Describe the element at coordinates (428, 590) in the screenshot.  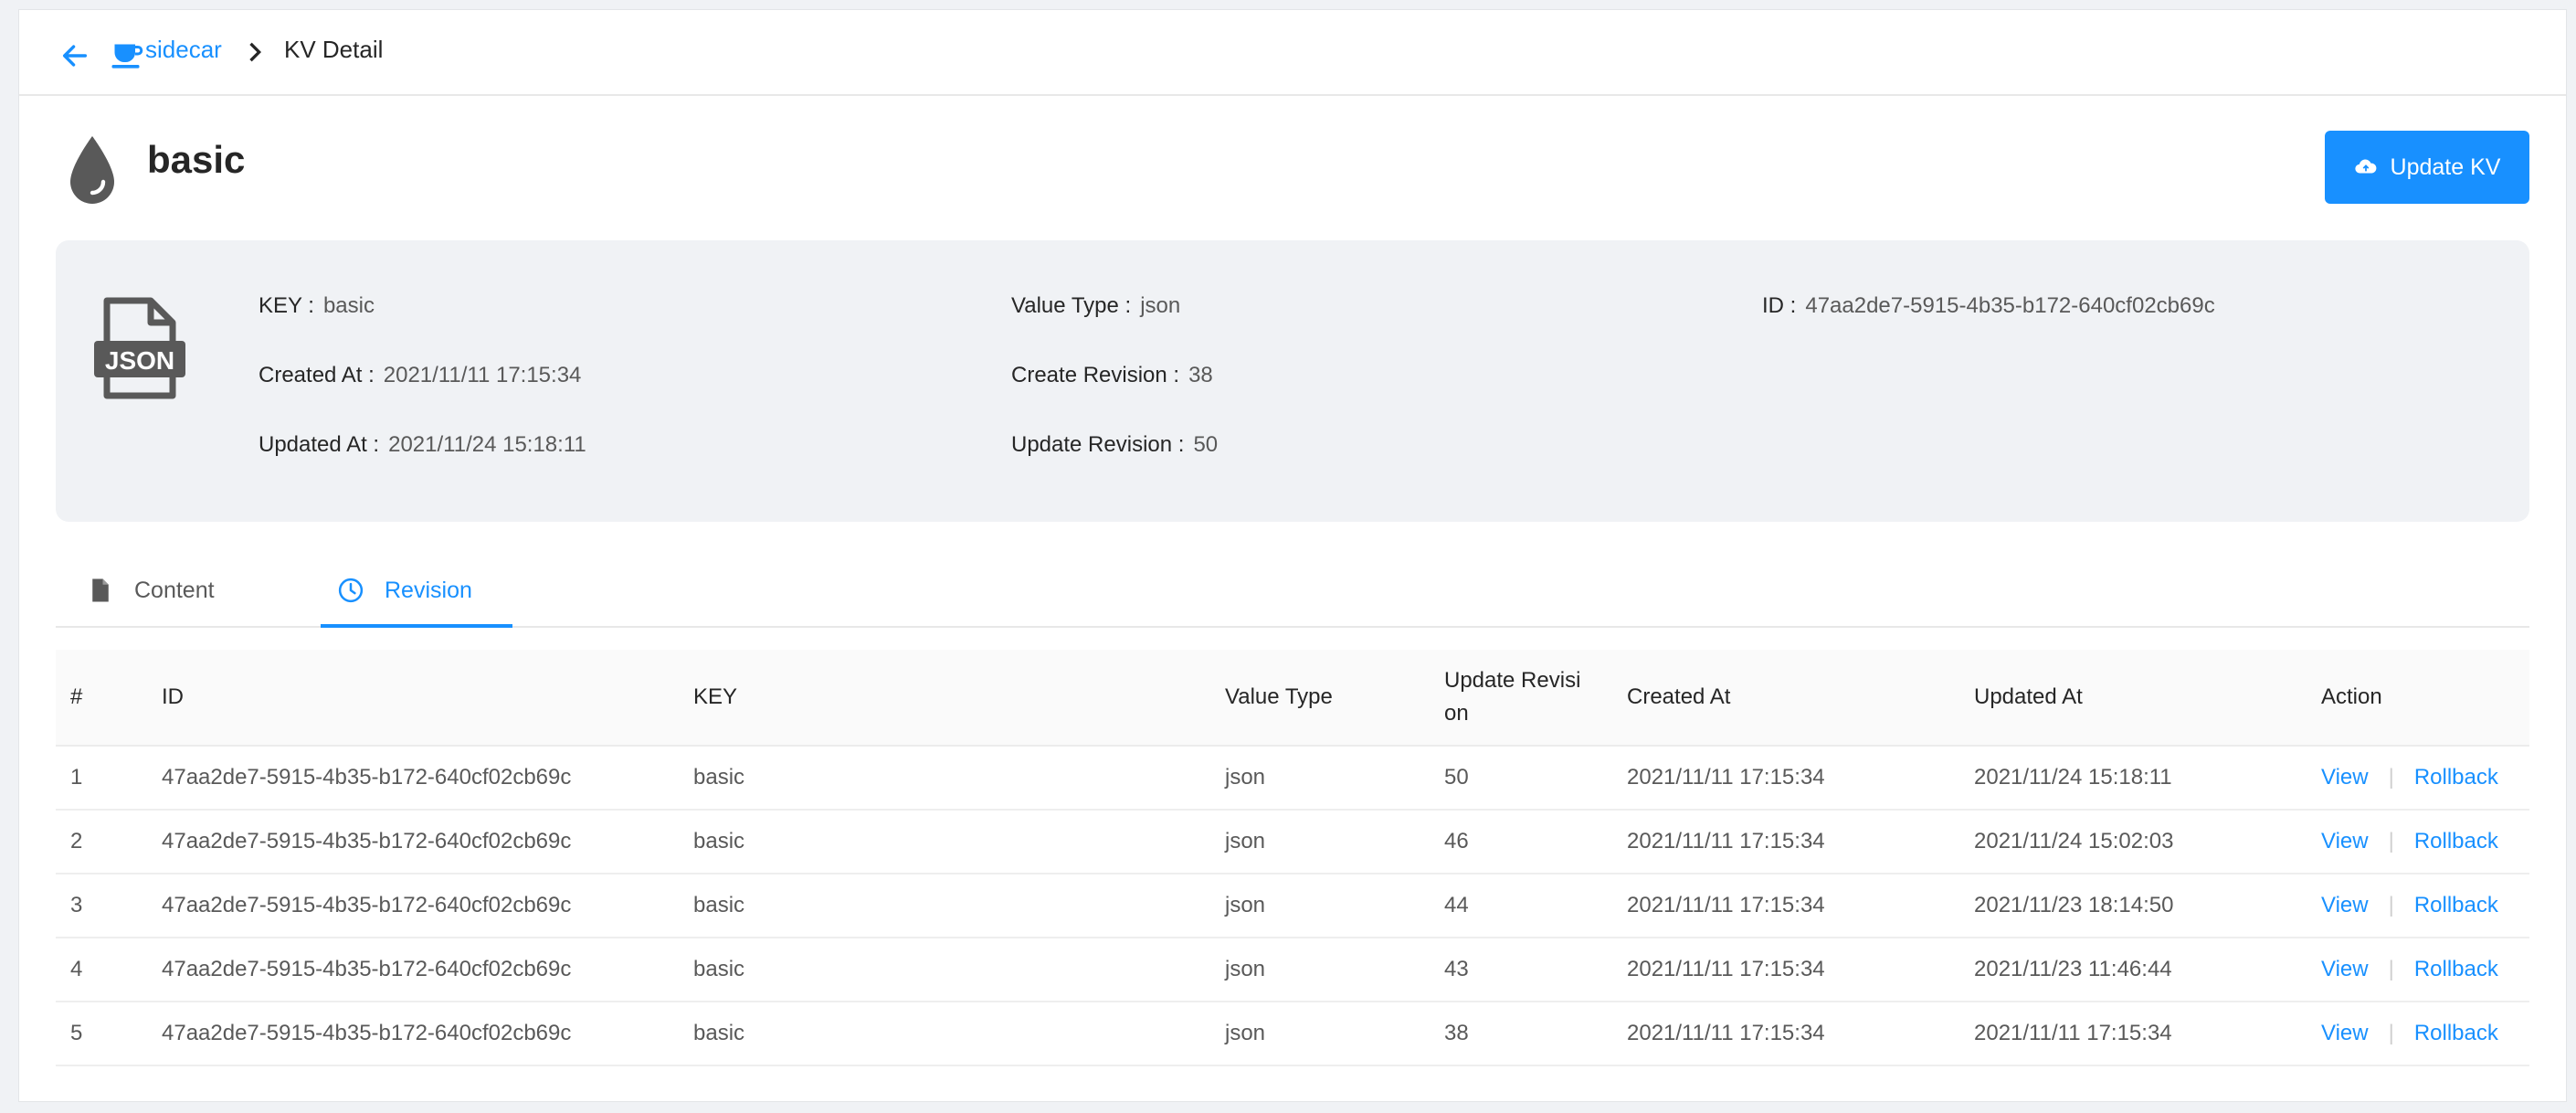
I see `tab-revision-label: Revision` at that location.